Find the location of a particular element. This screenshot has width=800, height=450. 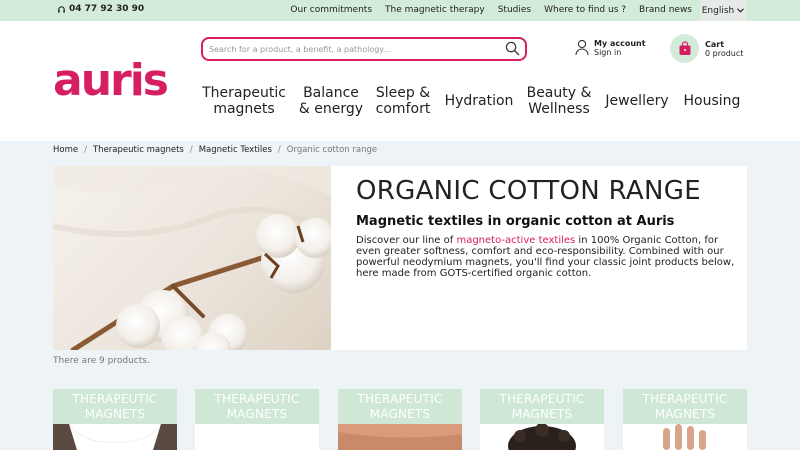

breadcrumb-current: Organic cotton range is located at coordinates (332, 150).